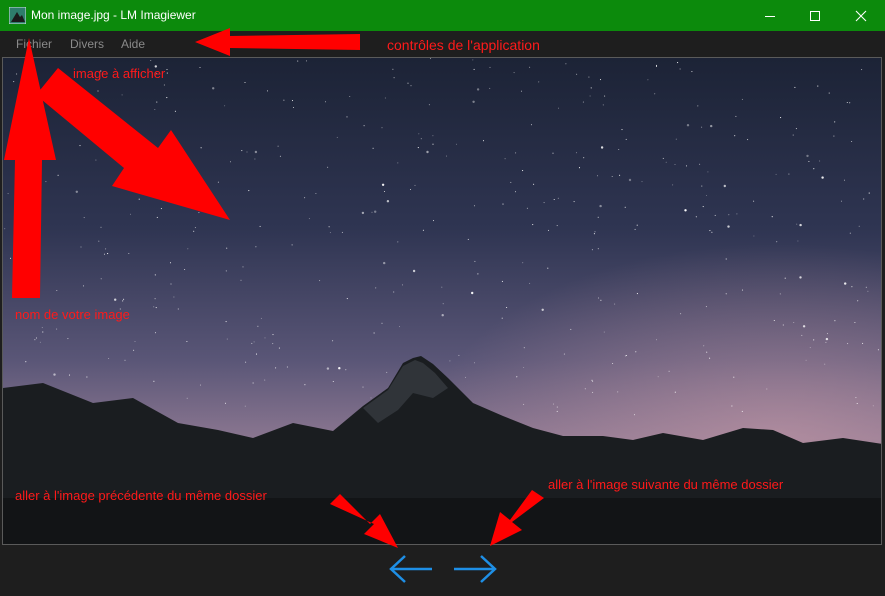 Image resolution: width=885 pixels, height=596 pixels. What do you see at coordinates (72, 314) in the screenshot?
I see `annotation-name: nom de votre image` at bounding box center [72, 314].